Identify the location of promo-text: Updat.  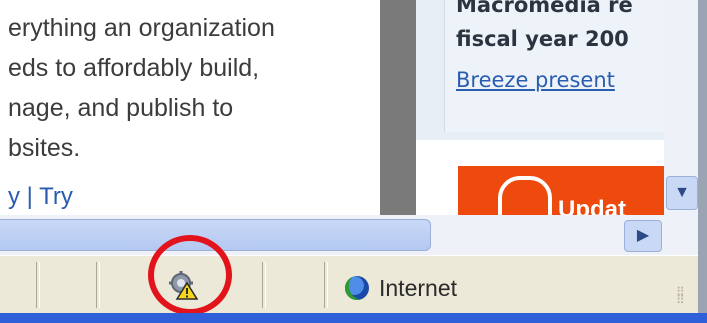
(592, 205).